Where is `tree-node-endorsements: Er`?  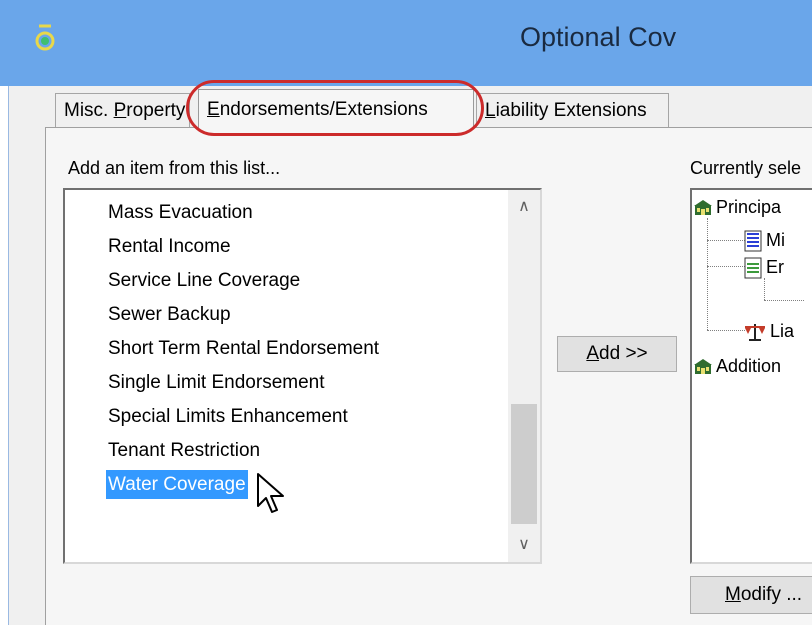 tree-node-endorsements: Er is located at coordinates (764, 267).